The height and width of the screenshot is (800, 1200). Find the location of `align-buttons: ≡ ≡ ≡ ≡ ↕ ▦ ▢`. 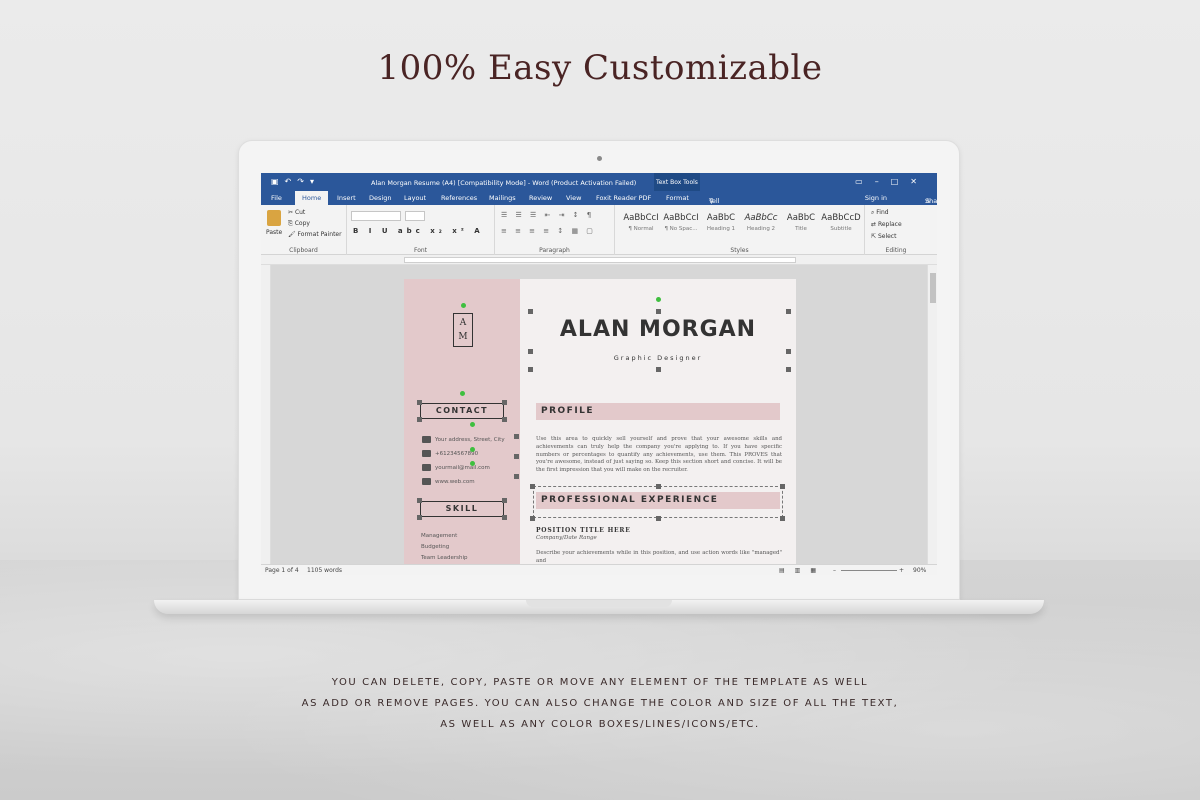

align-buttons: ≡ ≡ ≡ ≡ ↕ ▦ ▢ is located at coordinates (548, 231).